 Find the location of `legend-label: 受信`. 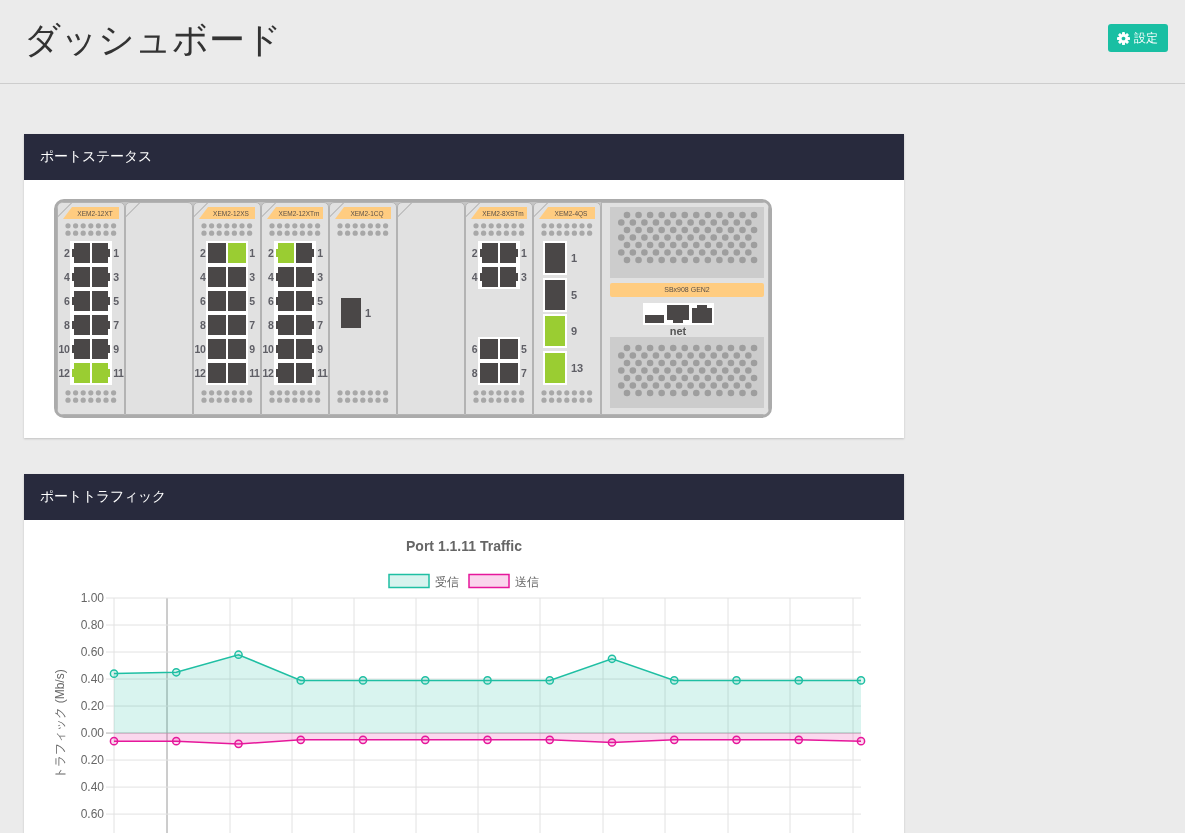

legend-label: 受信 is located at coordinates (447, 581).